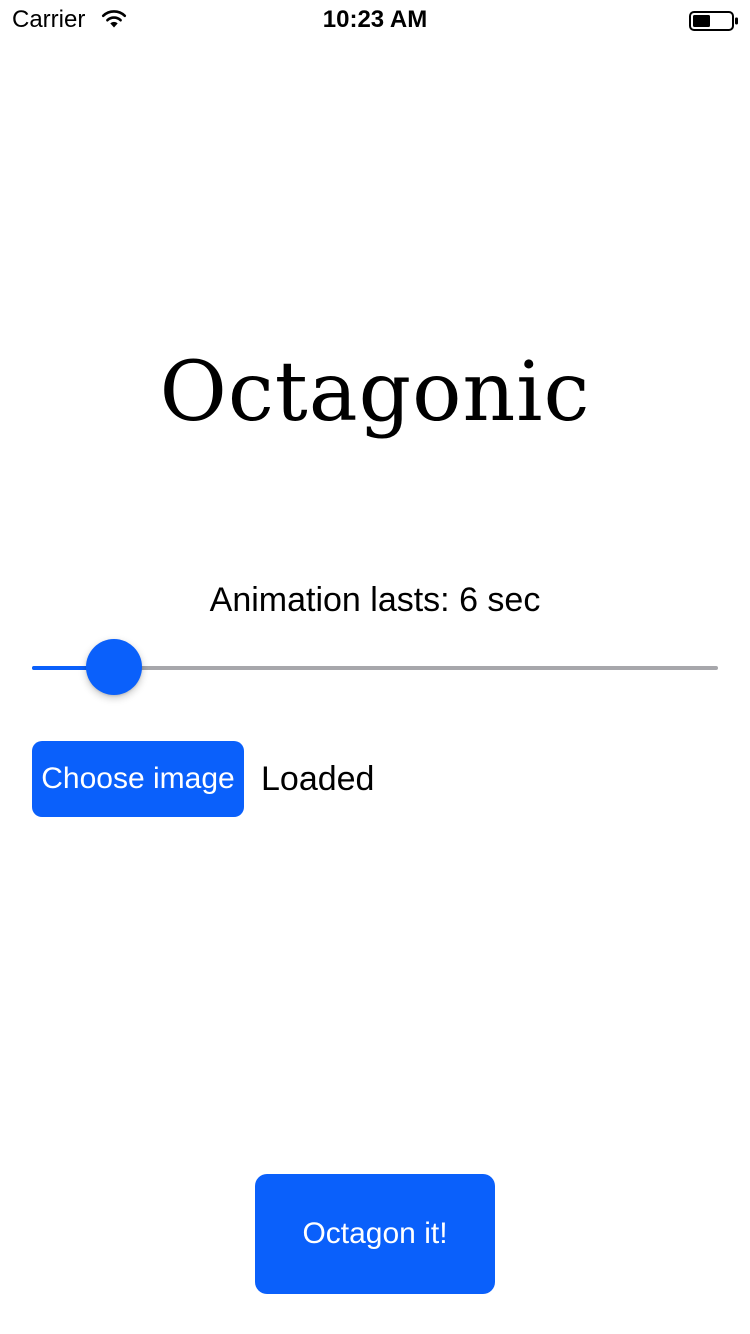  What do you see at coordinates (318, 779) in the screenshot?
I see `image-status-label: Loaded` at bounding box center [318, 779].